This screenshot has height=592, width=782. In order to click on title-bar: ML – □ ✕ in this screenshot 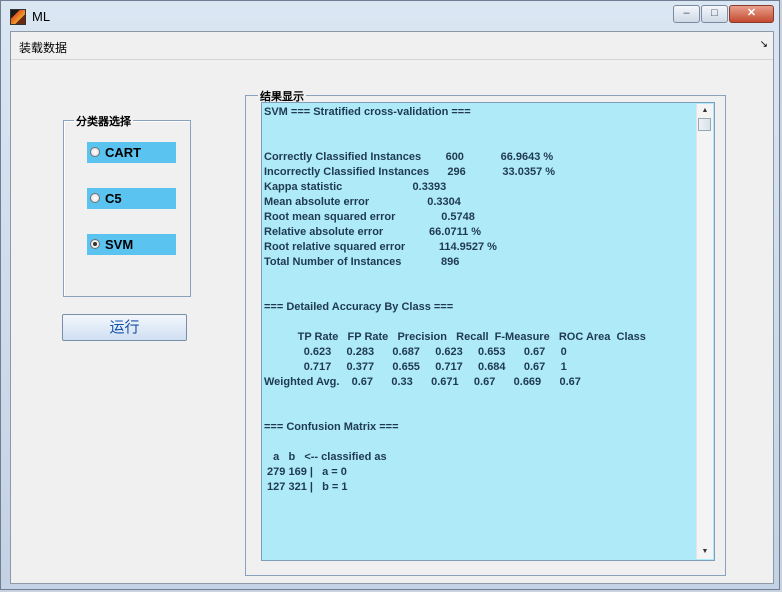, I will do `click(391, 16)`.